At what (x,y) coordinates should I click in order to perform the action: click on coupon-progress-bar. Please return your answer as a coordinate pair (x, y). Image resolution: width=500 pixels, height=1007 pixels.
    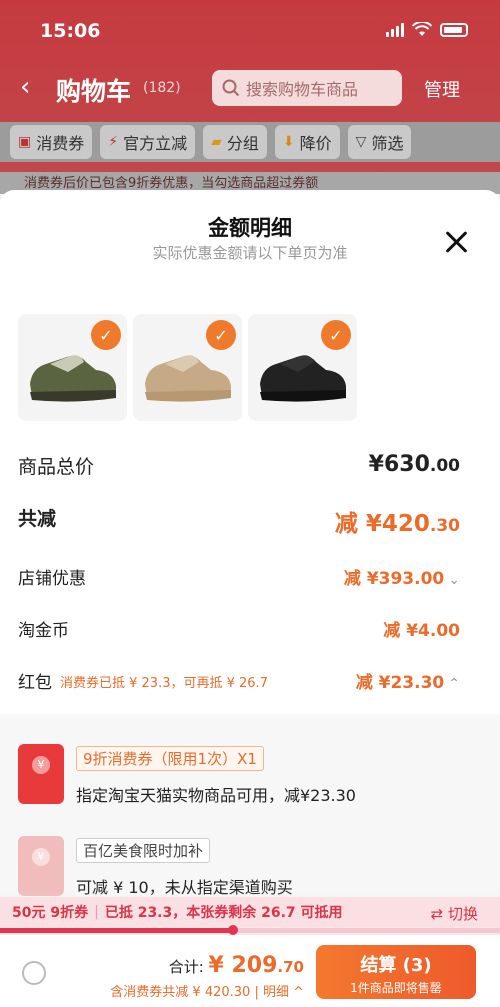
    Looking at the image, I should click on (250, 930).